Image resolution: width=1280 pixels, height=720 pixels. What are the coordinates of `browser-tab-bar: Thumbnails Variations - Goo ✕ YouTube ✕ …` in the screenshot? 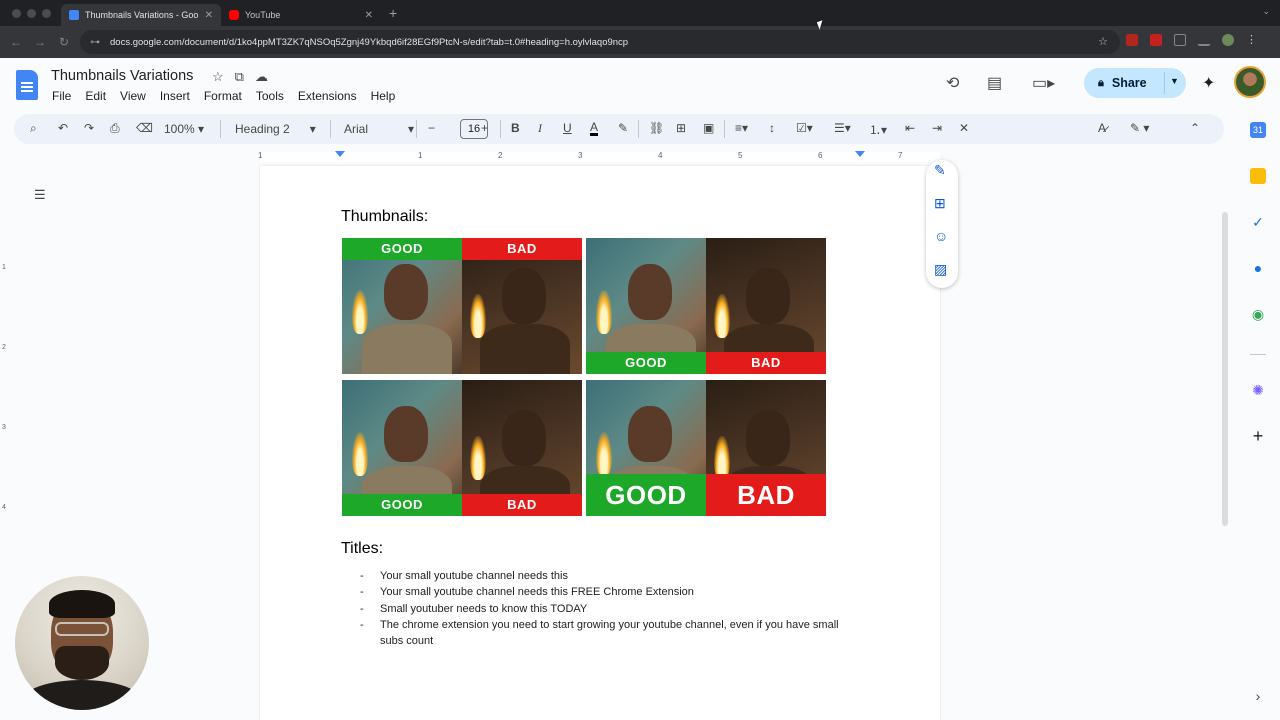 It's located at (640, 13).